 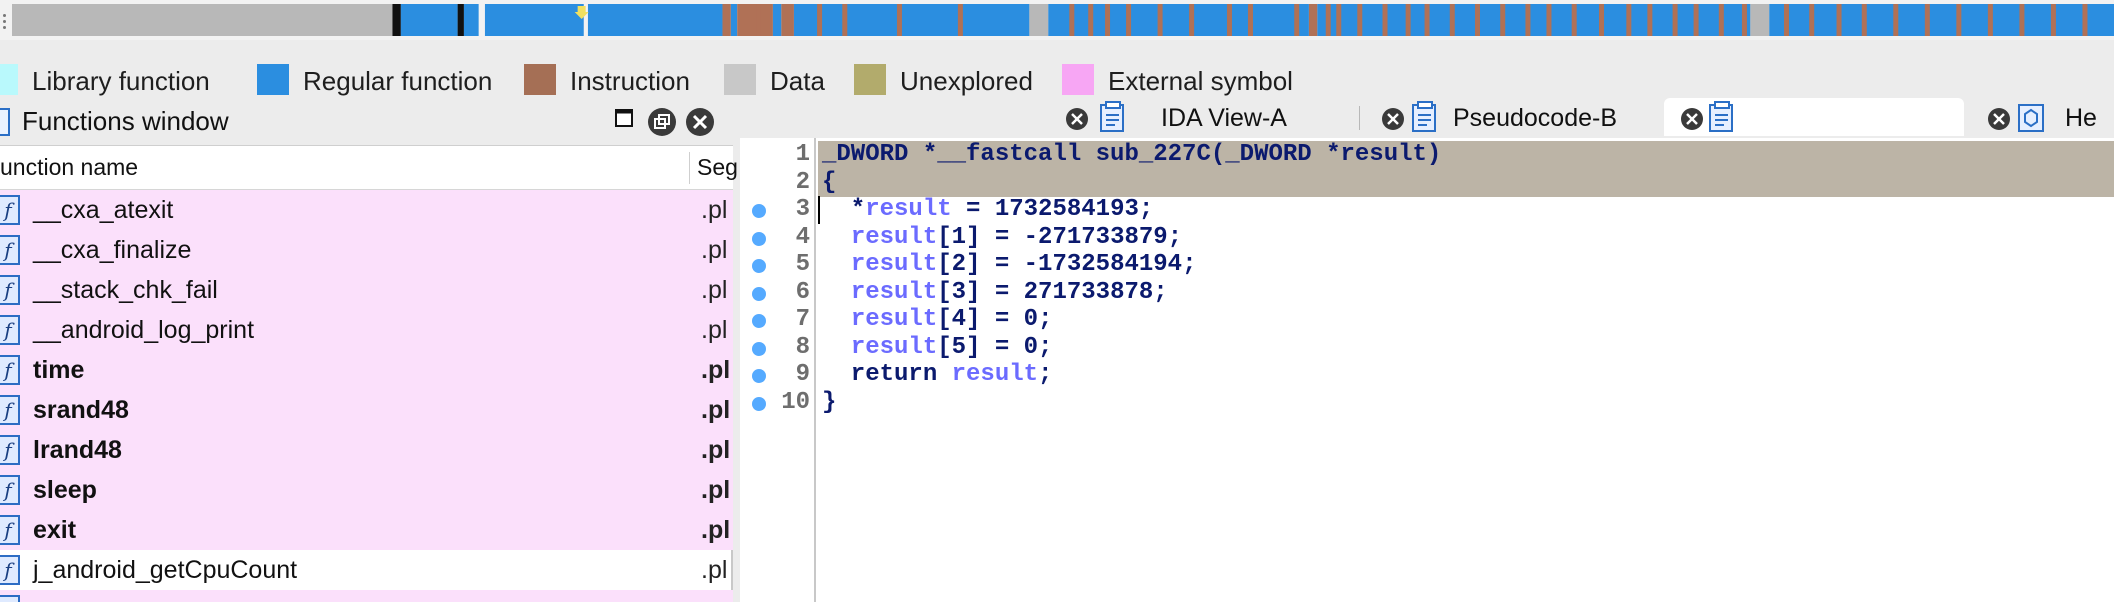 What do you see at coordinates (1466, 403) in the screenshot?
I see `code-line: }` at bounding box center [1466, 403].